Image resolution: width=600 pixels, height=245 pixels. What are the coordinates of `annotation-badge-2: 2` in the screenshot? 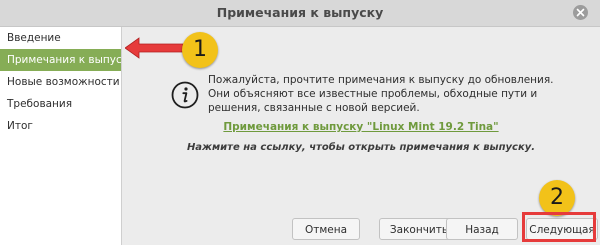 It's located at (557, 198).